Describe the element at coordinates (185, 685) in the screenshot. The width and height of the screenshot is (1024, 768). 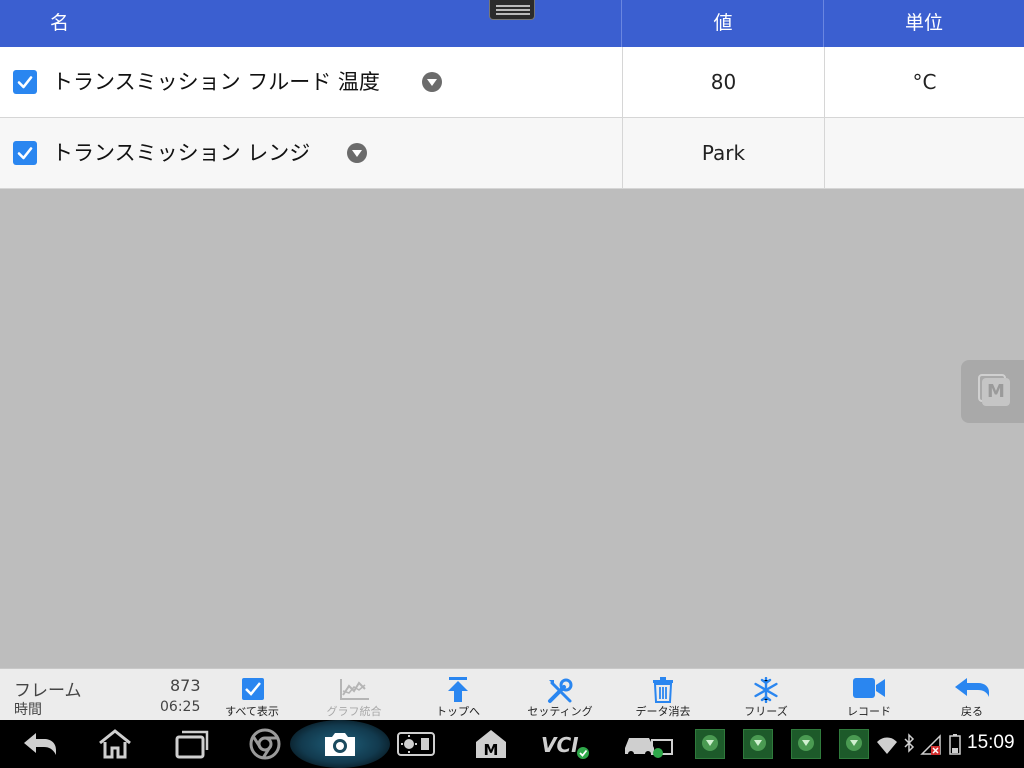
I see `frame-value: 873` at that location.